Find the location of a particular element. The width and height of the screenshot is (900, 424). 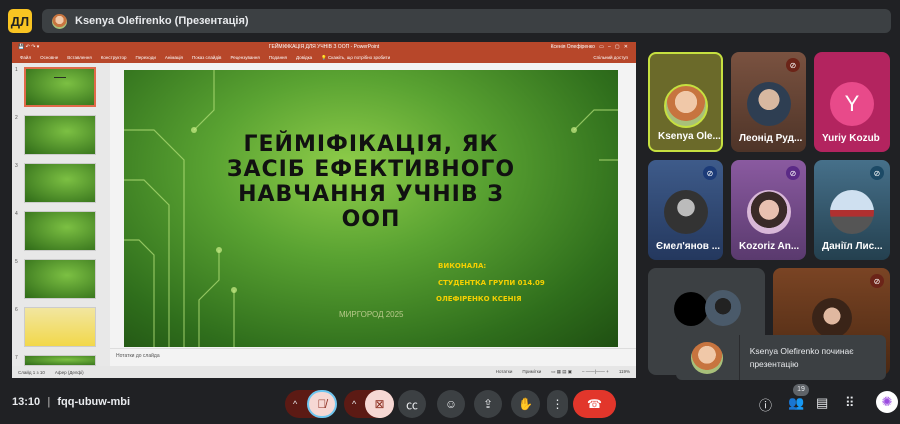

emoji-icon: ☺ is located at coordinates (451, 404).